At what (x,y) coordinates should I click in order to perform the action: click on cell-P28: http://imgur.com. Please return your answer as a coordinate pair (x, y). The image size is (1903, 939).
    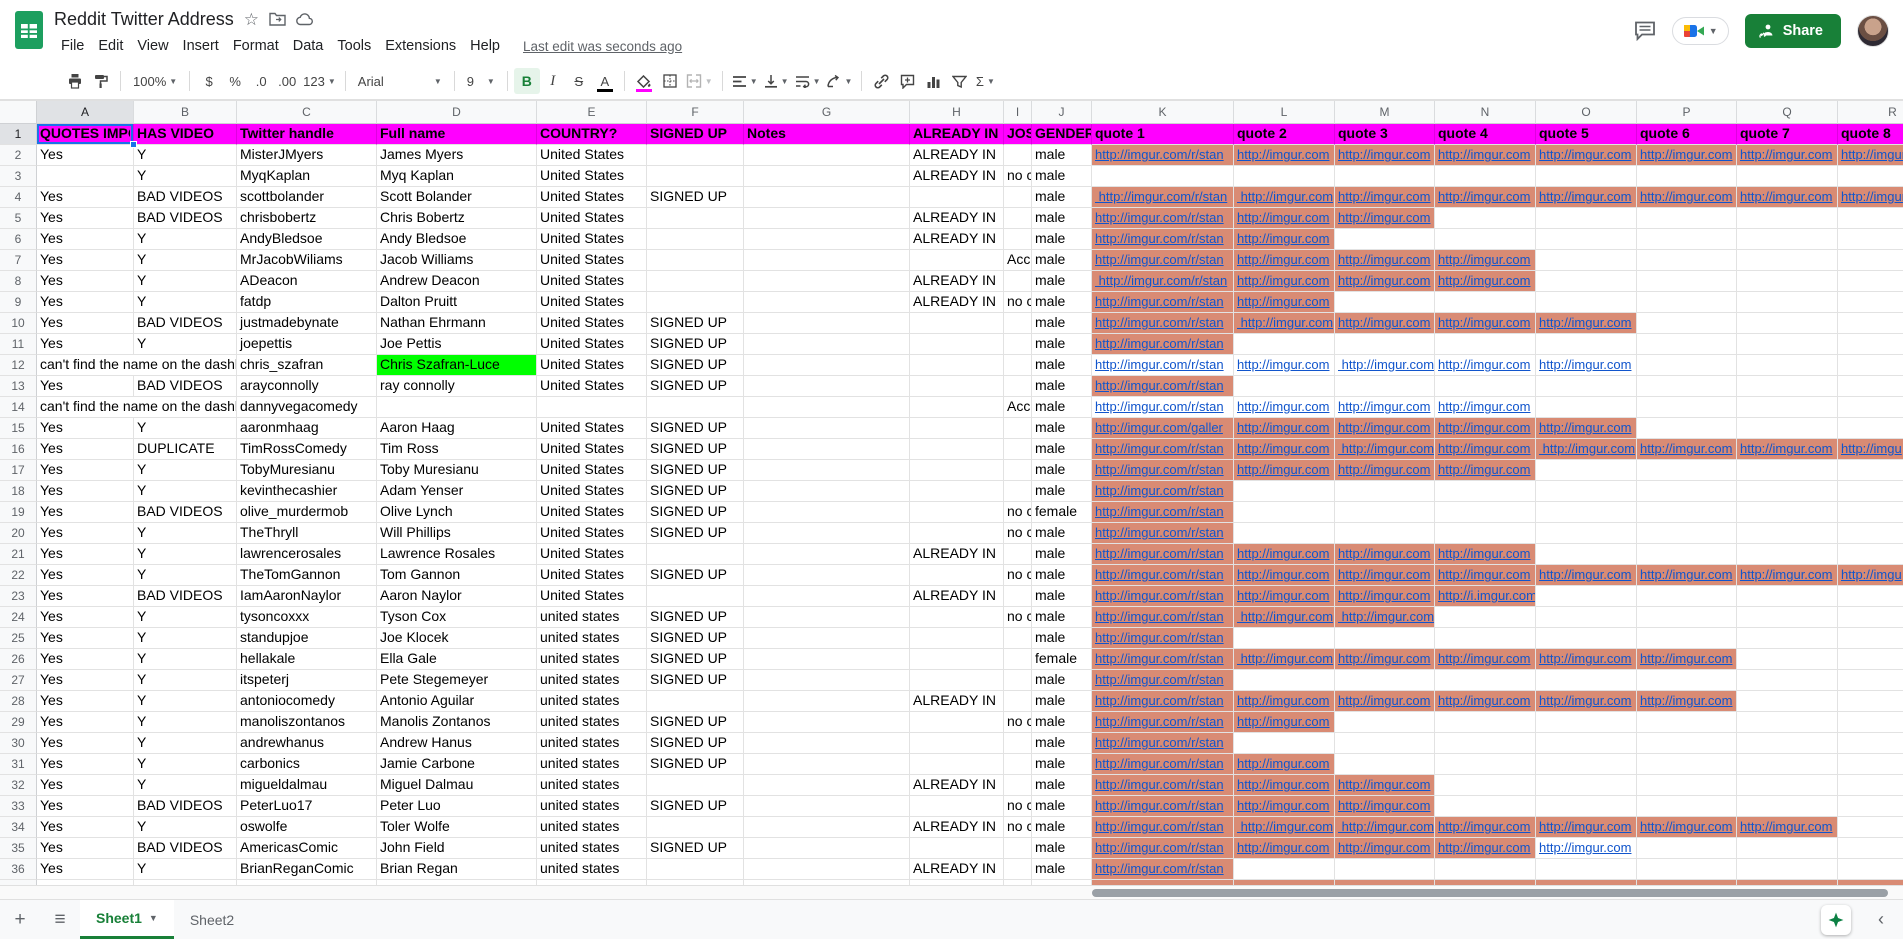
    Looking at the image, I should click on (1687, 701).